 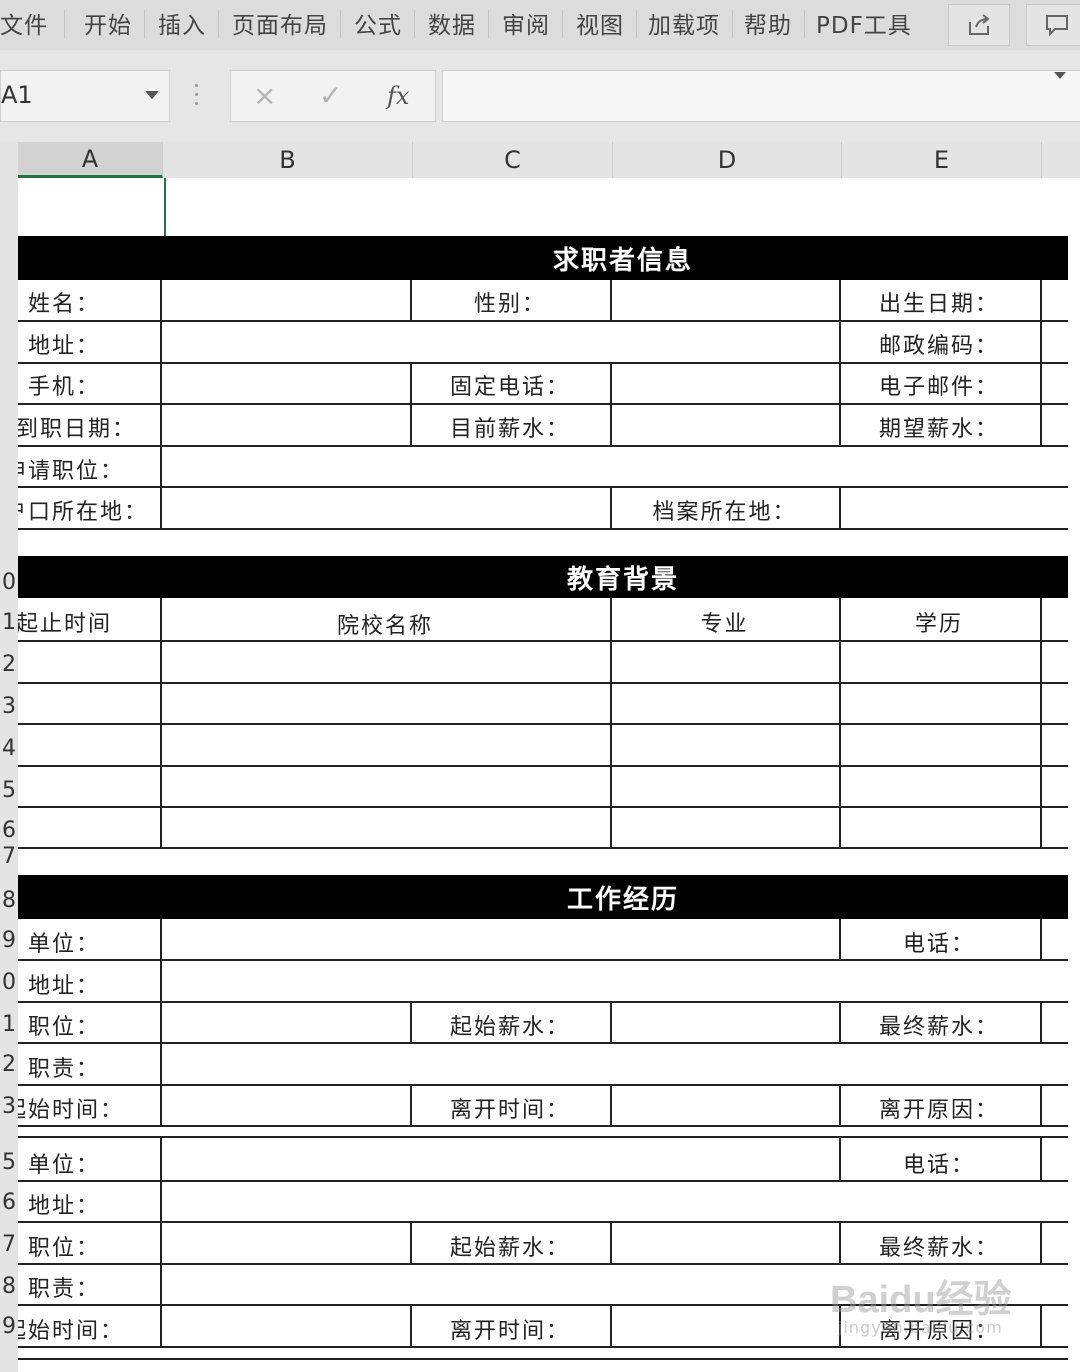 What do you see at coordinates (264, 95) in the screenshot?
I see `cancel-icon: ×` at bounding box center [264, 95].